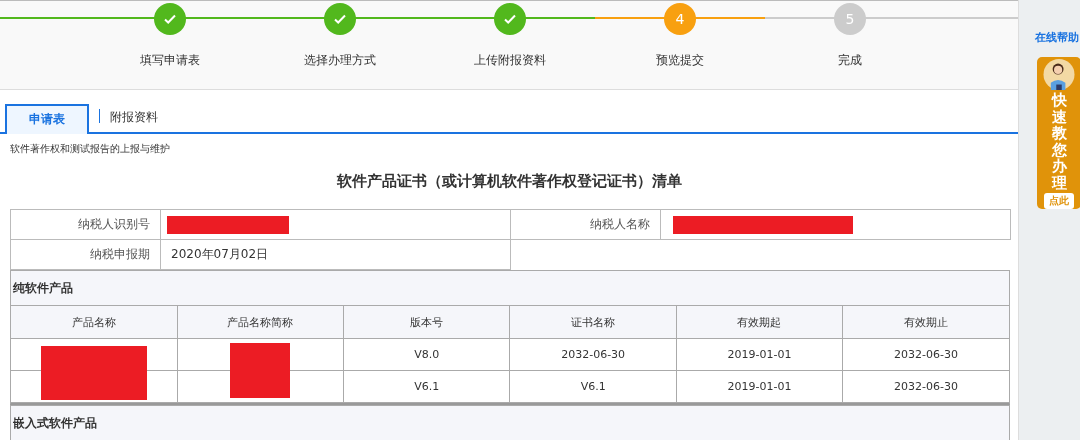 This screenshot has width=1080, height=440. I want to click on step-label: 填写申请表, so click(170, 60).